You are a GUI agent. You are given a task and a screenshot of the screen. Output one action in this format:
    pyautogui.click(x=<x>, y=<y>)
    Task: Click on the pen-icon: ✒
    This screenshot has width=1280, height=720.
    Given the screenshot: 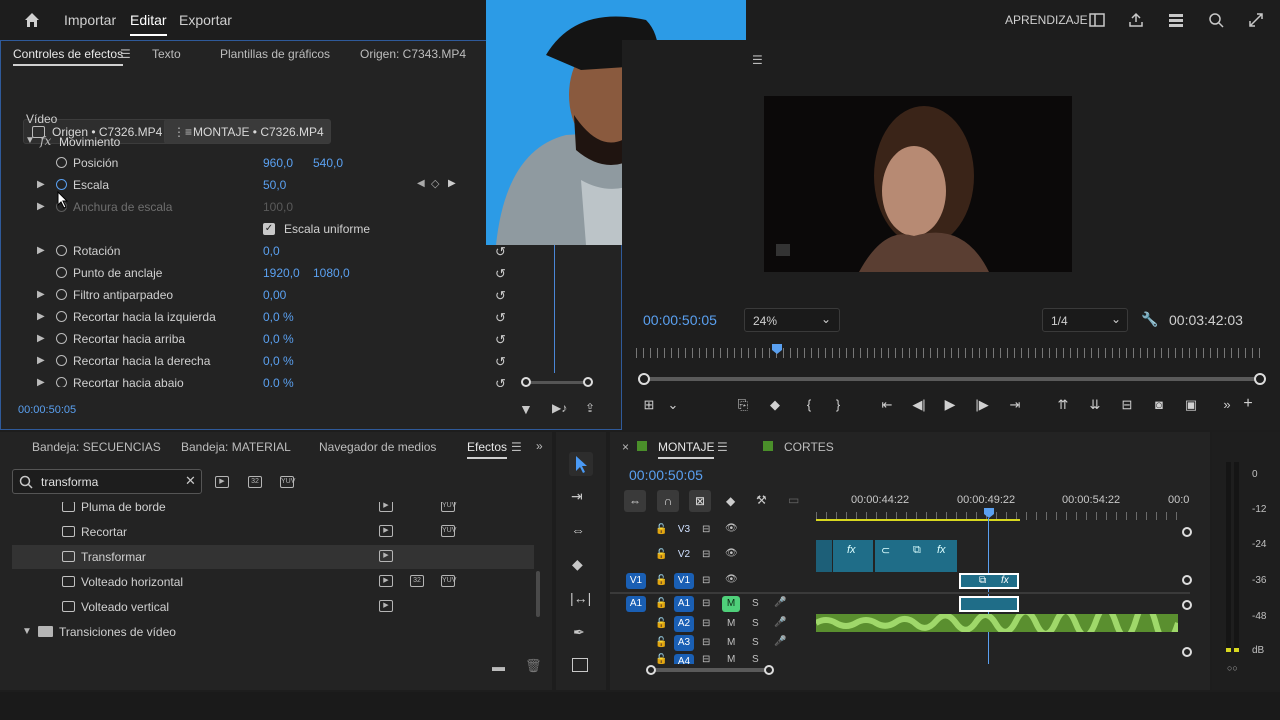 What is the action you would take?
    pyautogui.click(x=579, y=632)
    